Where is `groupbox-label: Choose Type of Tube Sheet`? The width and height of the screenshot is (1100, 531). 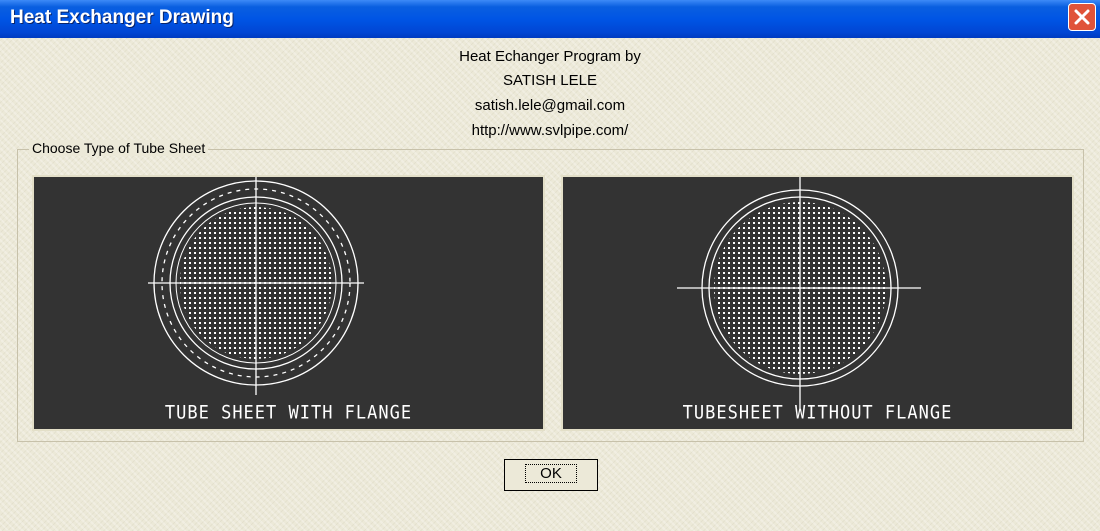 groupbox-label: Choose Type of Tube Sheet is located at coordinates (119, 148).